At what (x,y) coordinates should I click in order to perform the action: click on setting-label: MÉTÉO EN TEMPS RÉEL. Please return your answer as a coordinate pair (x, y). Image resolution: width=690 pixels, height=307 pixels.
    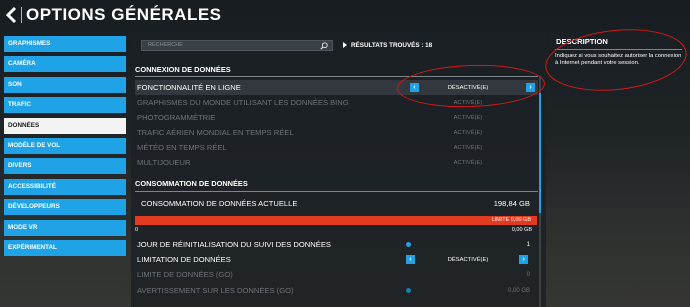
    Looking at the image, I should click on (182, 147).